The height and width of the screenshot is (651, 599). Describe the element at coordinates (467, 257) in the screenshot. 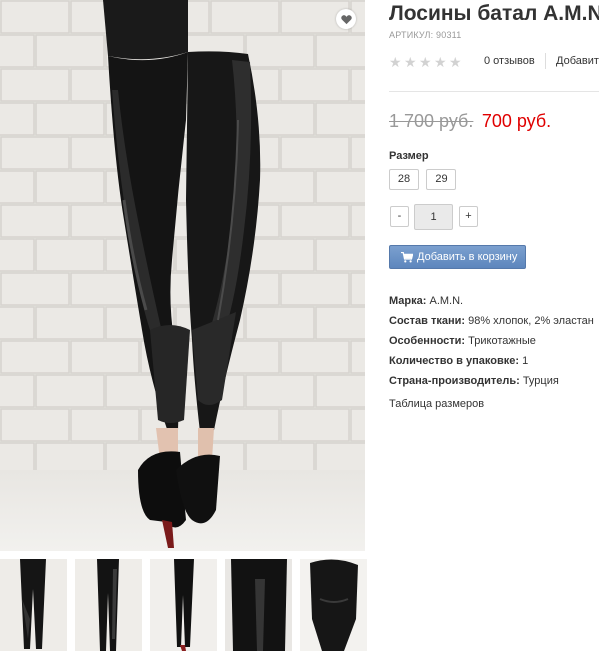

I see `add-to-cart-label: Добавить в корзину` at that location.